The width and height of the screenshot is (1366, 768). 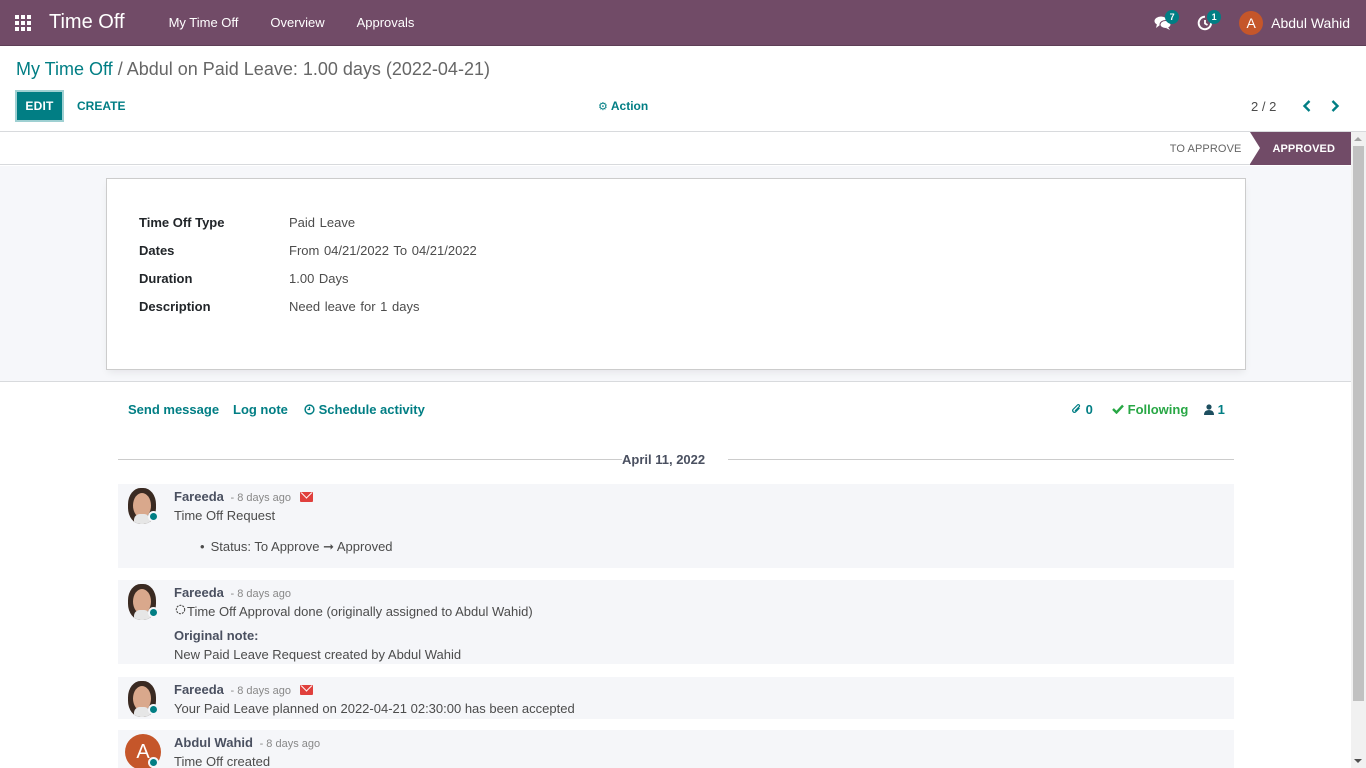 I want to click on status-steps: TO APPROVE APPROVED, so click(x=1260, y=148).